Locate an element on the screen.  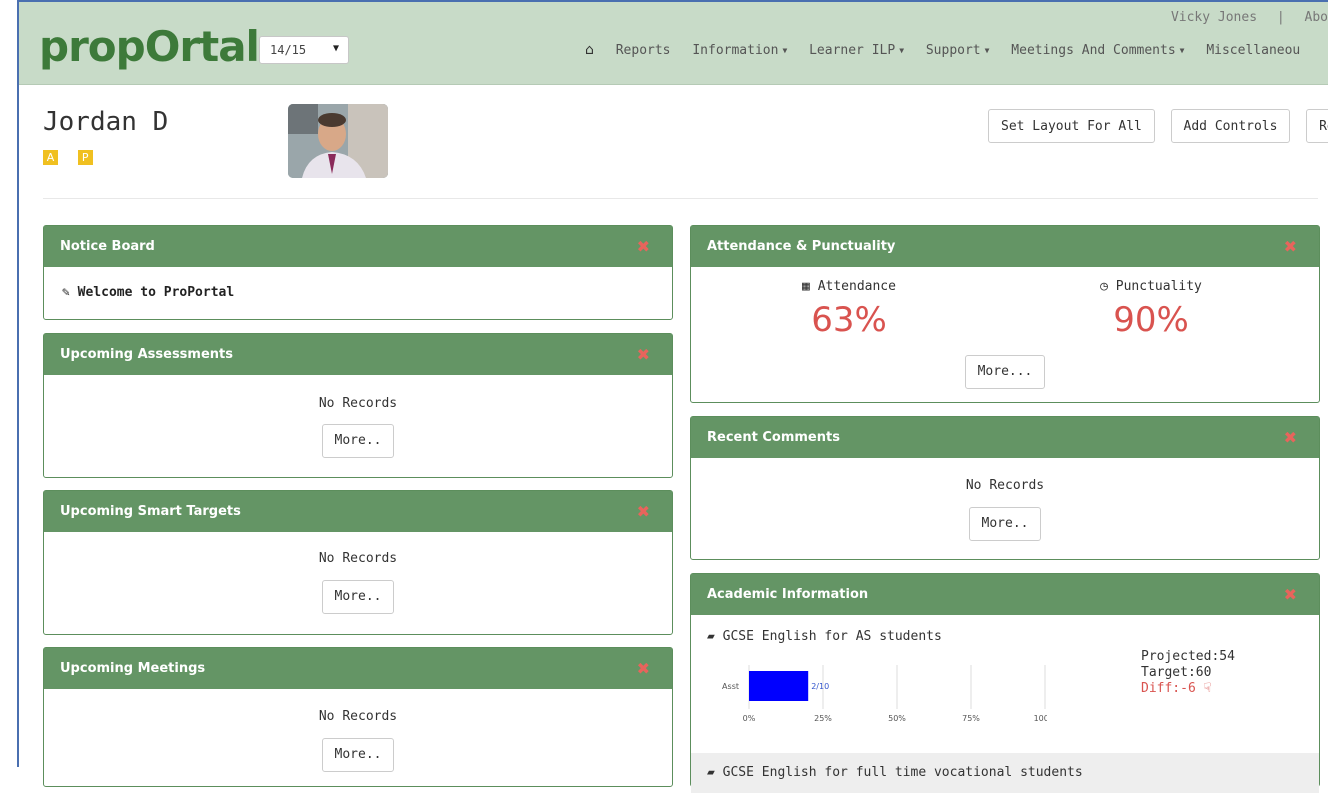
academic-year-value: 14/15 is located at coordinates (288, 50).